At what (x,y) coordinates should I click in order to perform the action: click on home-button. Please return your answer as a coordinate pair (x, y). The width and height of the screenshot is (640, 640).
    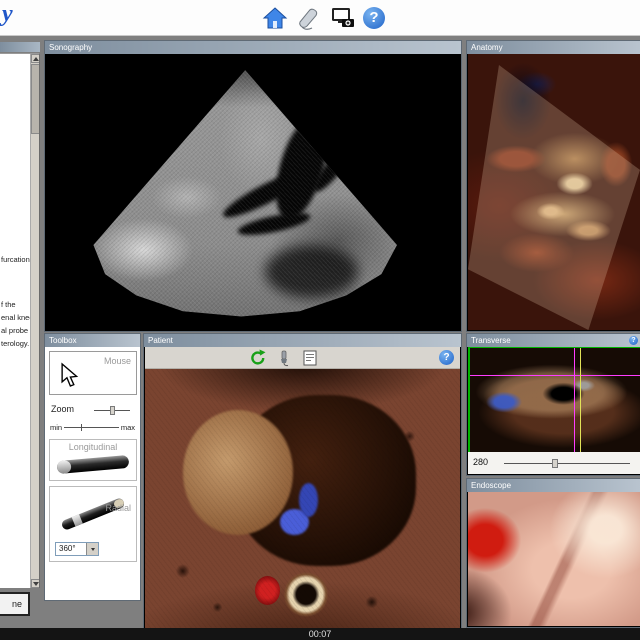
    Looking at the image, I should click on (275, 18).